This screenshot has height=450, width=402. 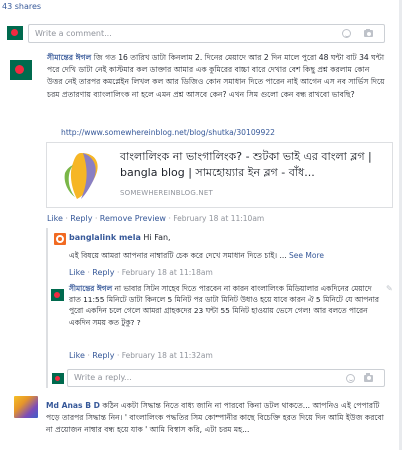 I want to click on see-more-link: See More, so click(x=306, y=255).